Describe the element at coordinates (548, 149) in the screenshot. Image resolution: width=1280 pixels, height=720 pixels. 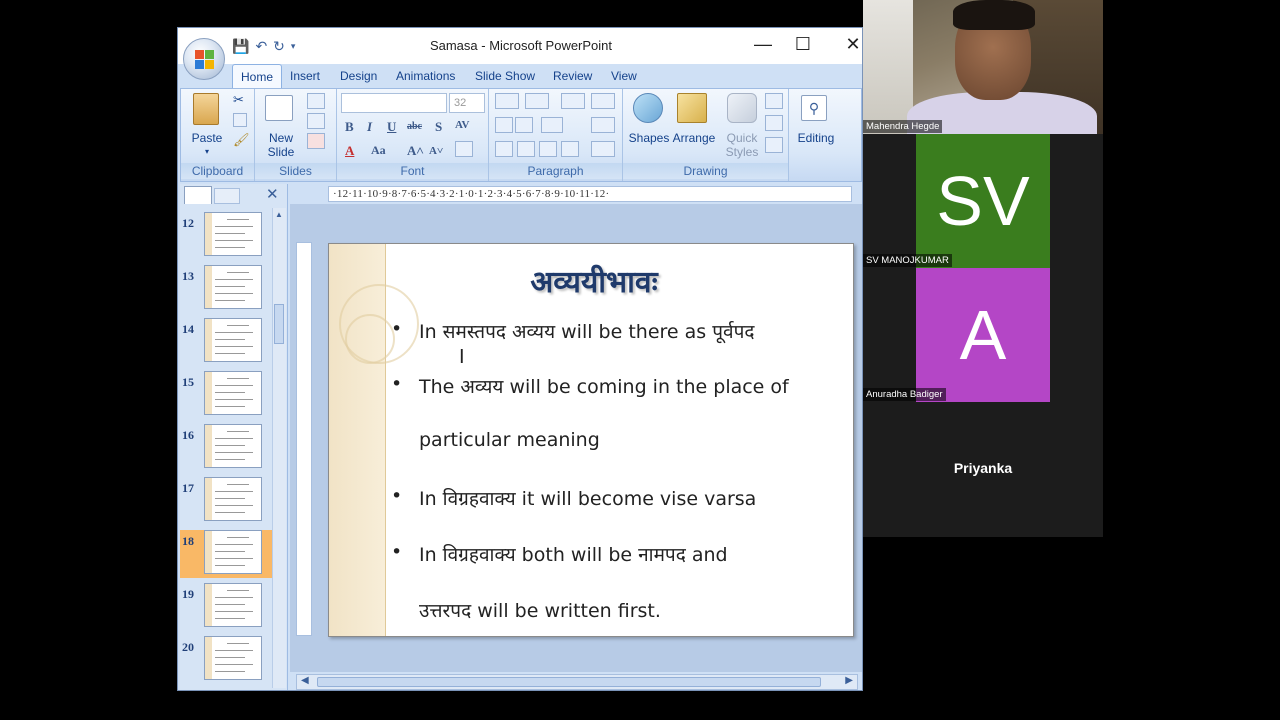
I see `align-right-icon` at that location.